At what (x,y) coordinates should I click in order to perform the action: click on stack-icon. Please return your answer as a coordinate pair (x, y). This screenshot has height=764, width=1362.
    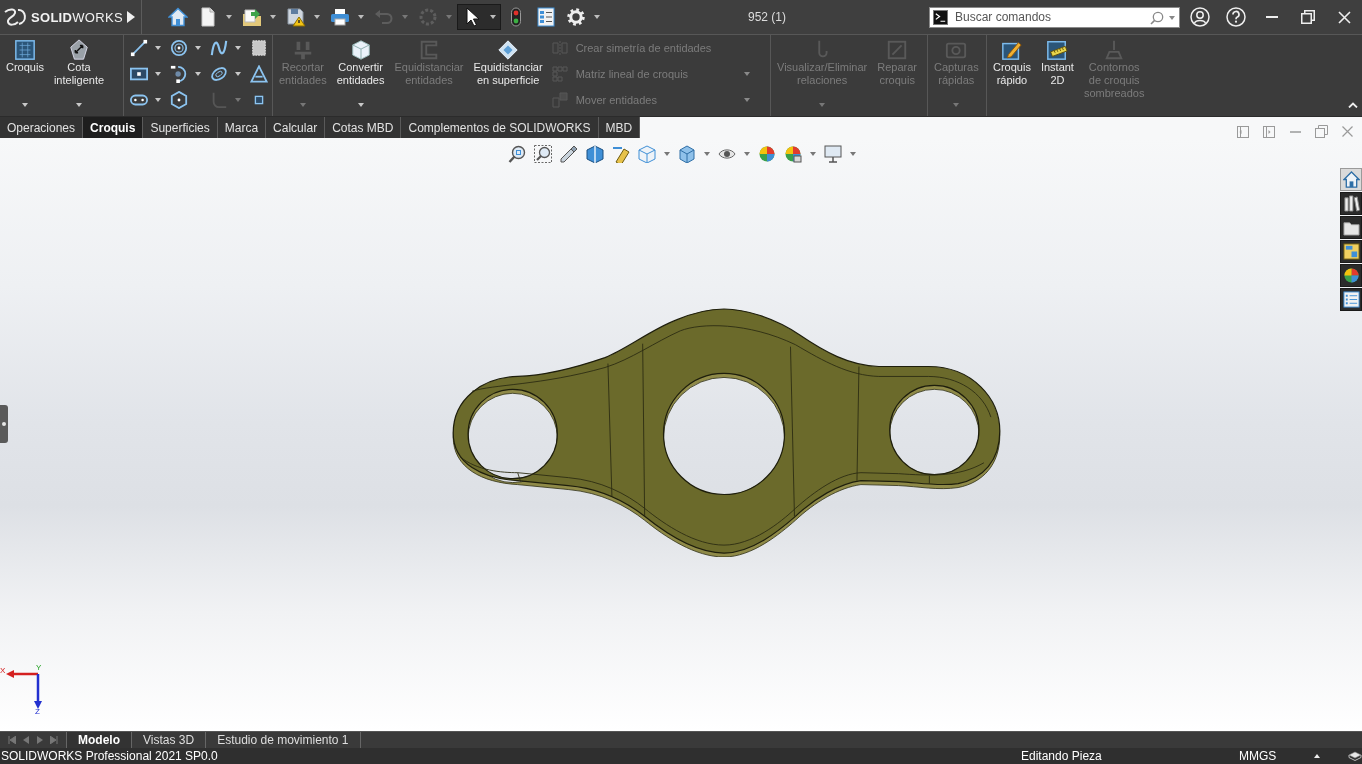
    Looking at the image, I should click on (1355, 756).